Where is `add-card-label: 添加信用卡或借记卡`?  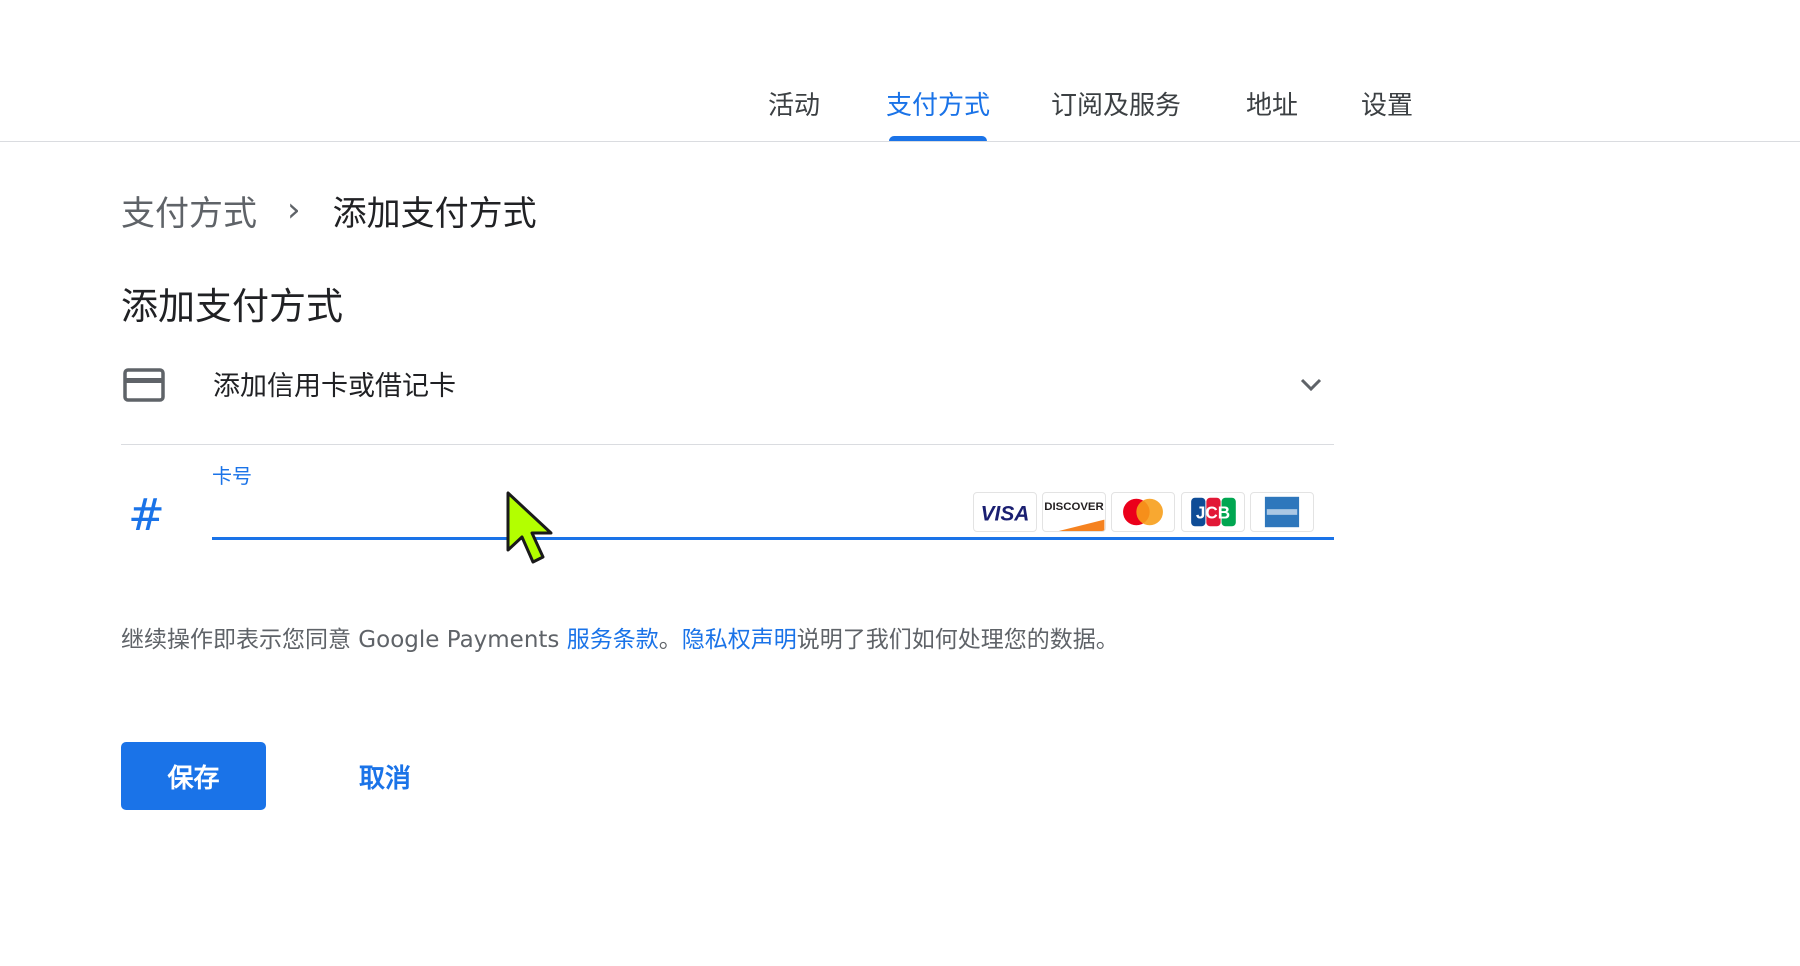 add-card-label: 添加信用卡或借记卡 is located at coordinates (334, 386).